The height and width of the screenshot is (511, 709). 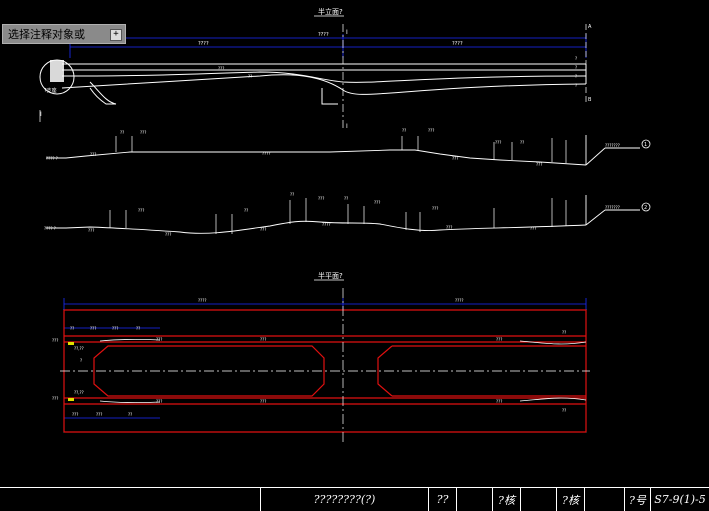 I want to click on title-block-blank, so click(x=130, y=499).